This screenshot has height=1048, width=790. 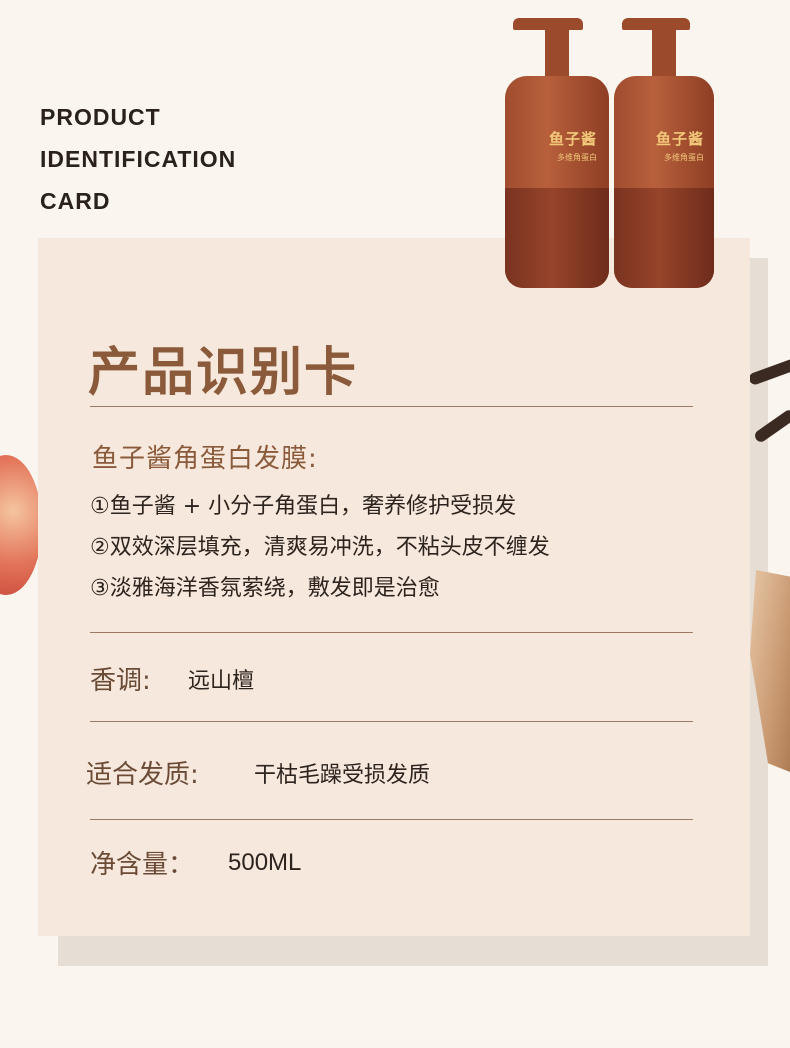 I want to click on spec-net-content: 净含量： 500ML, so click(x=195, y=862).